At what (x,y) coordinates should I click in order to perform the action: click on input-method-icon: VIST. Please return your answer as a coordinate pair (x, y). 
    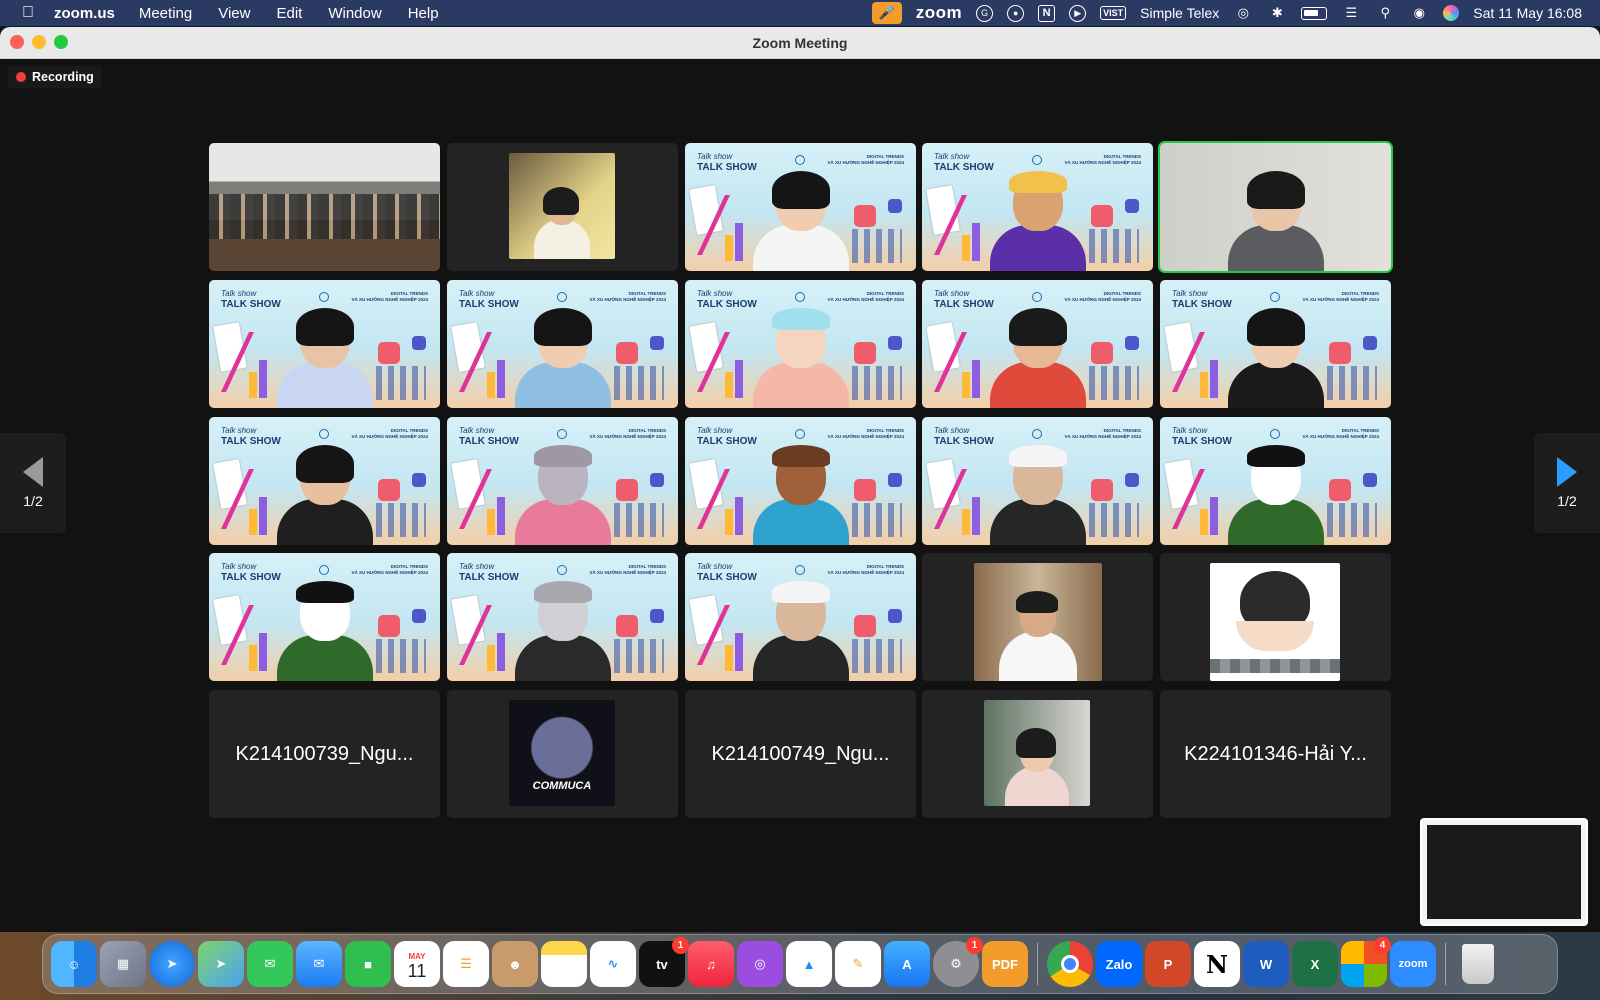
    Looking at the image, I should click on (1113, 13).